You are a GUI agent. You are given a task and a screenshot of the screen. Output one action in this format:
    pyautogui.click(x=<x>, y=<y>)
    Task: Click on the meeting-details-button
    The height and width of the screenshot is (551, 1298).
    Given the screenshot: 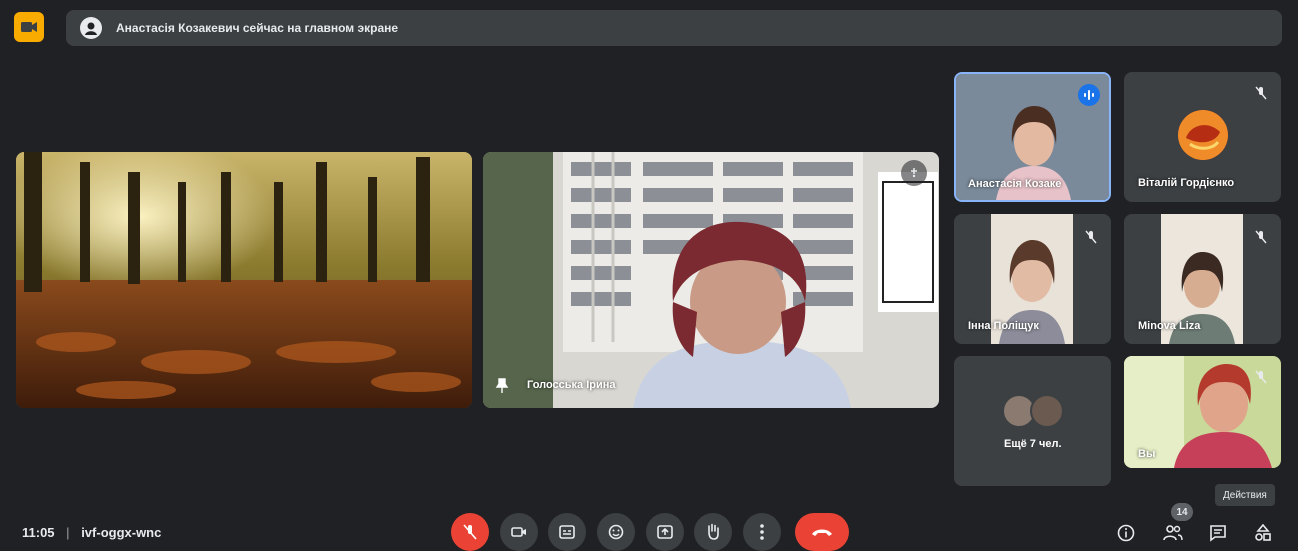 What is the action you would take?
    pyautogui.click(x=1126, y=533)
    